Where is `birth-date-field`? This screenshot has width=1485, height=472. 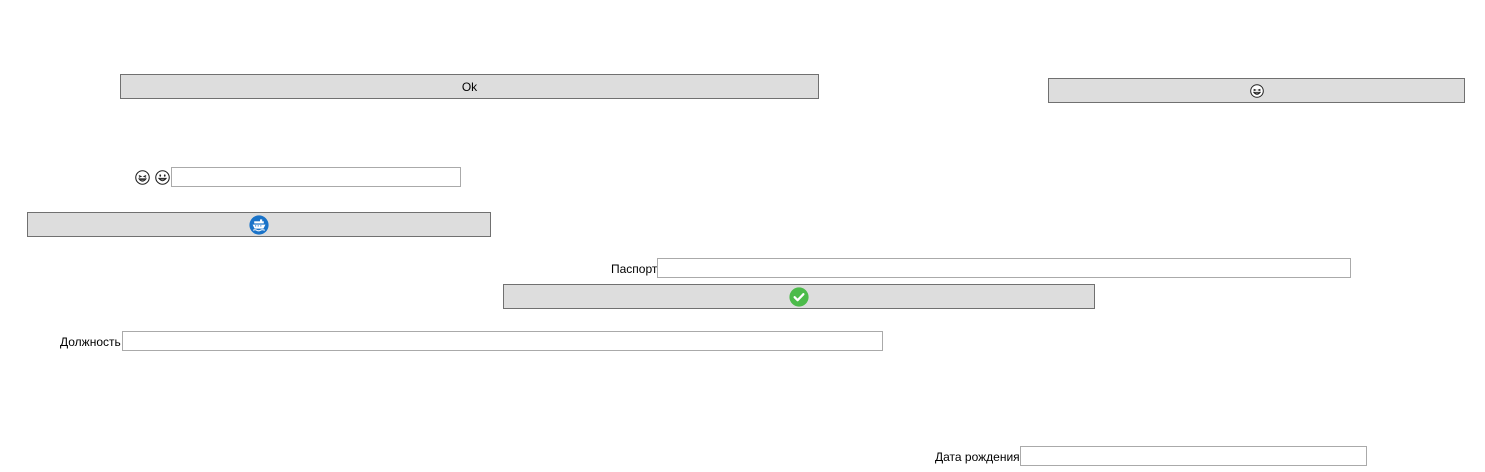 birth-date-field is located at coordinates (1193, 456).